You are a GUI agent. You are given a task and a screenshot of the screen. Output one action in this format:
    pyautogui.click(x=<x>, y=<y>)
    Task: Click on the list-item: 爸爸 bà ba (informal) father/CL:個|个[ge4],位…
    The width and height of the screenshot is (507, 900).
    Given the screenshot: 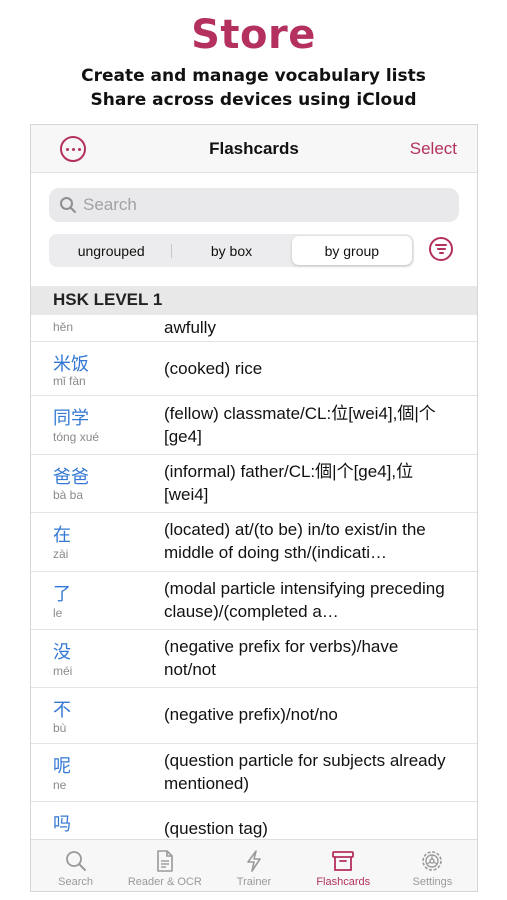 What is the action you would take?
    pyautogui.click(x=254, y=484)
    